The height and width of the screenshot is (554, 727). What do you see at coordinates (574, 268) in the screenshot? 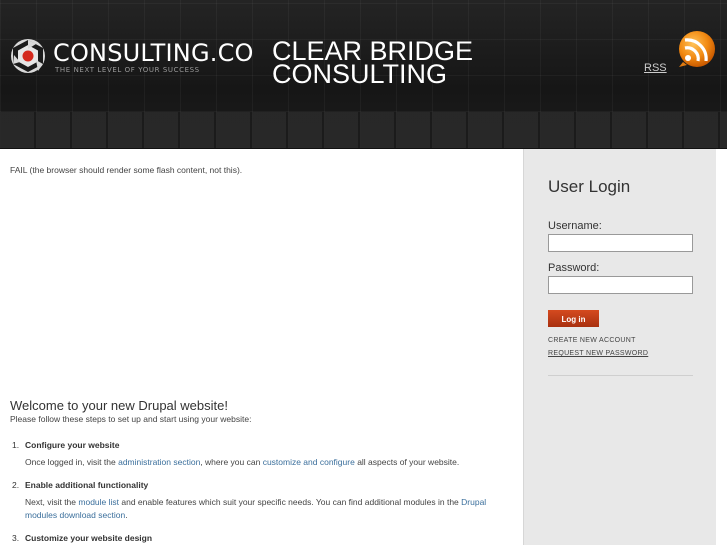
I see `password-label: Password:` at bounding box center [574, 268].